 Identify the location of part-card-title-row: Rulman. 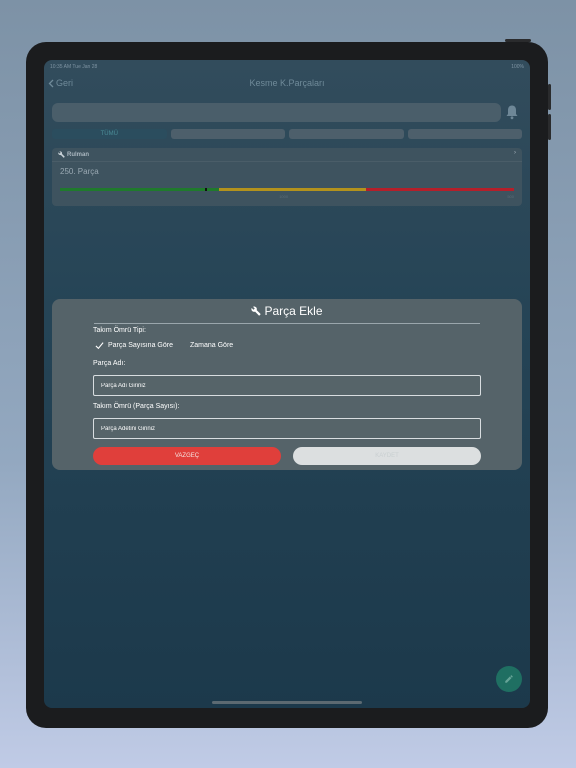
(73, 154).